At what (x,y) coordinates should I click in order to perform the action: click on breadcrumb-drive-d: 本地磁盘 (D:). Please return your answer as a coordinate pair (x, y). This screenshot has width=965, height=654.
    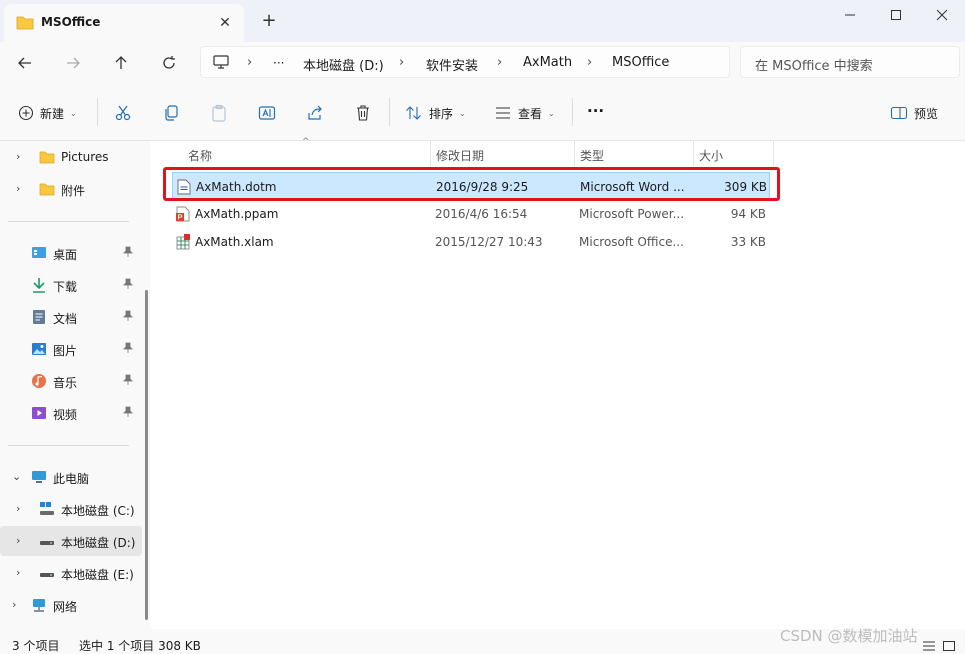
    Looking at the image, I should click on (343, 64).